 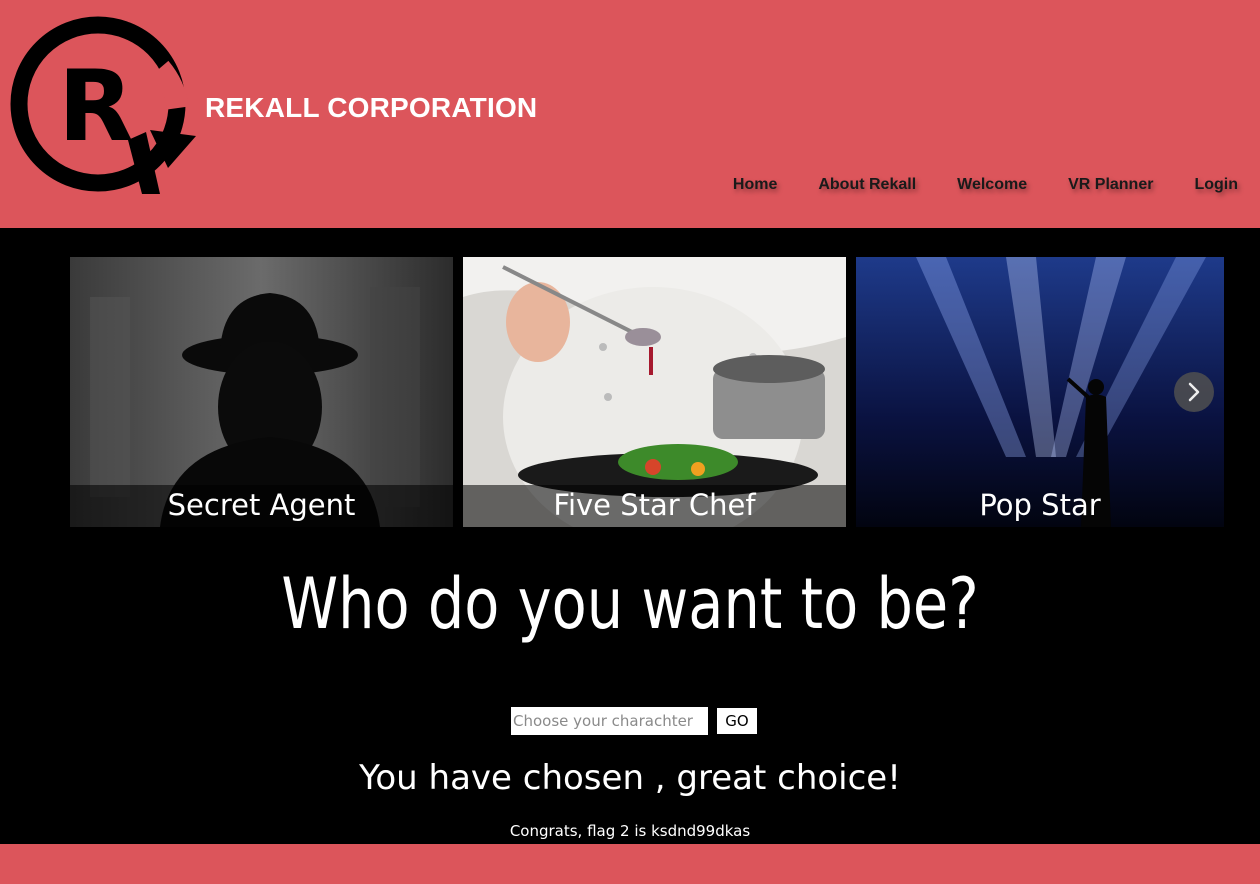 I want to click on brand-title: REKALL CORPORATION, so click(x=371, y=107).